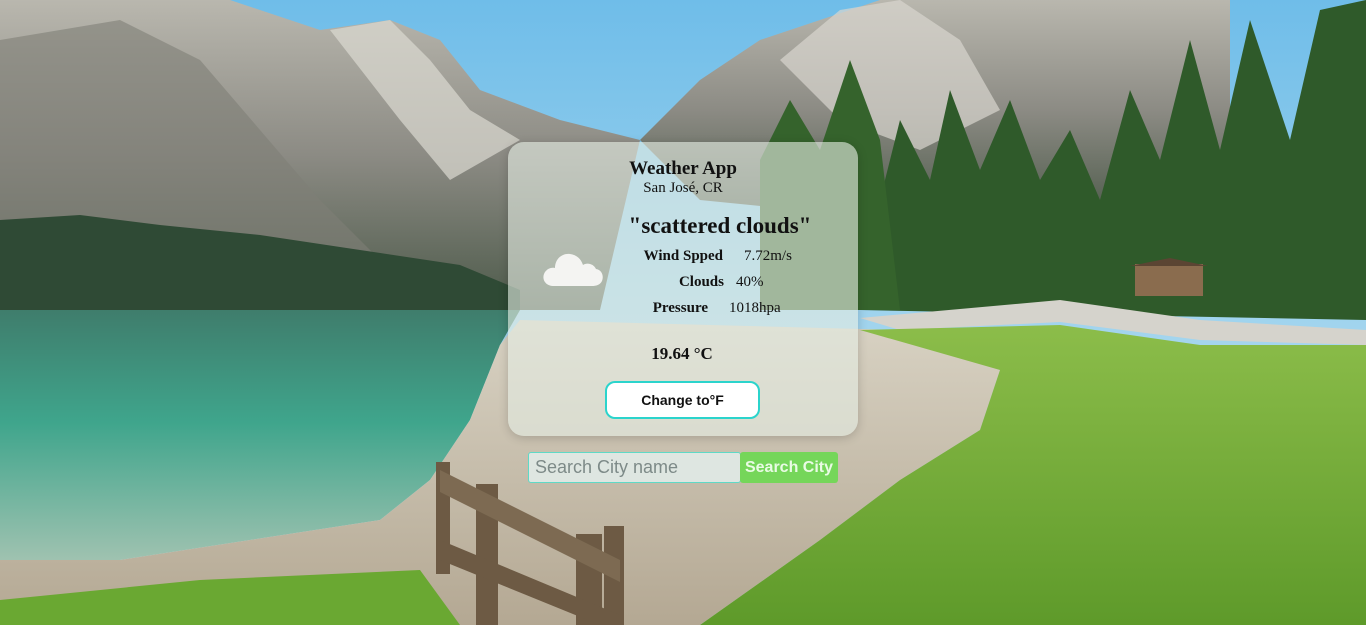 Image resolution: width=1366 pixels, height=625 pixels. Describe the element at coordinates (733, 259) in the screenshot. I see `stat-row-wind: Wind Spped 7.72m/s` at that location.